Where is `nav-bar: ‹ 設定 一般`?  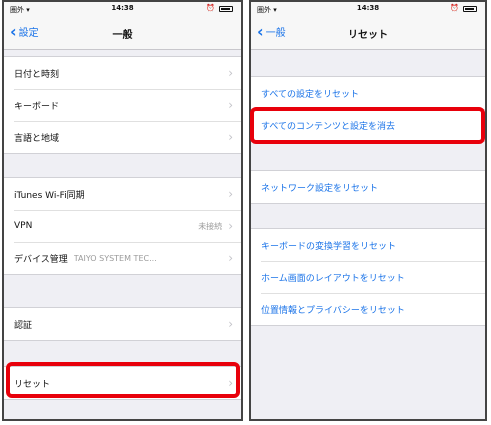 nav-bar: ‹ 設定 一般 is located at coordinates (122, 33).